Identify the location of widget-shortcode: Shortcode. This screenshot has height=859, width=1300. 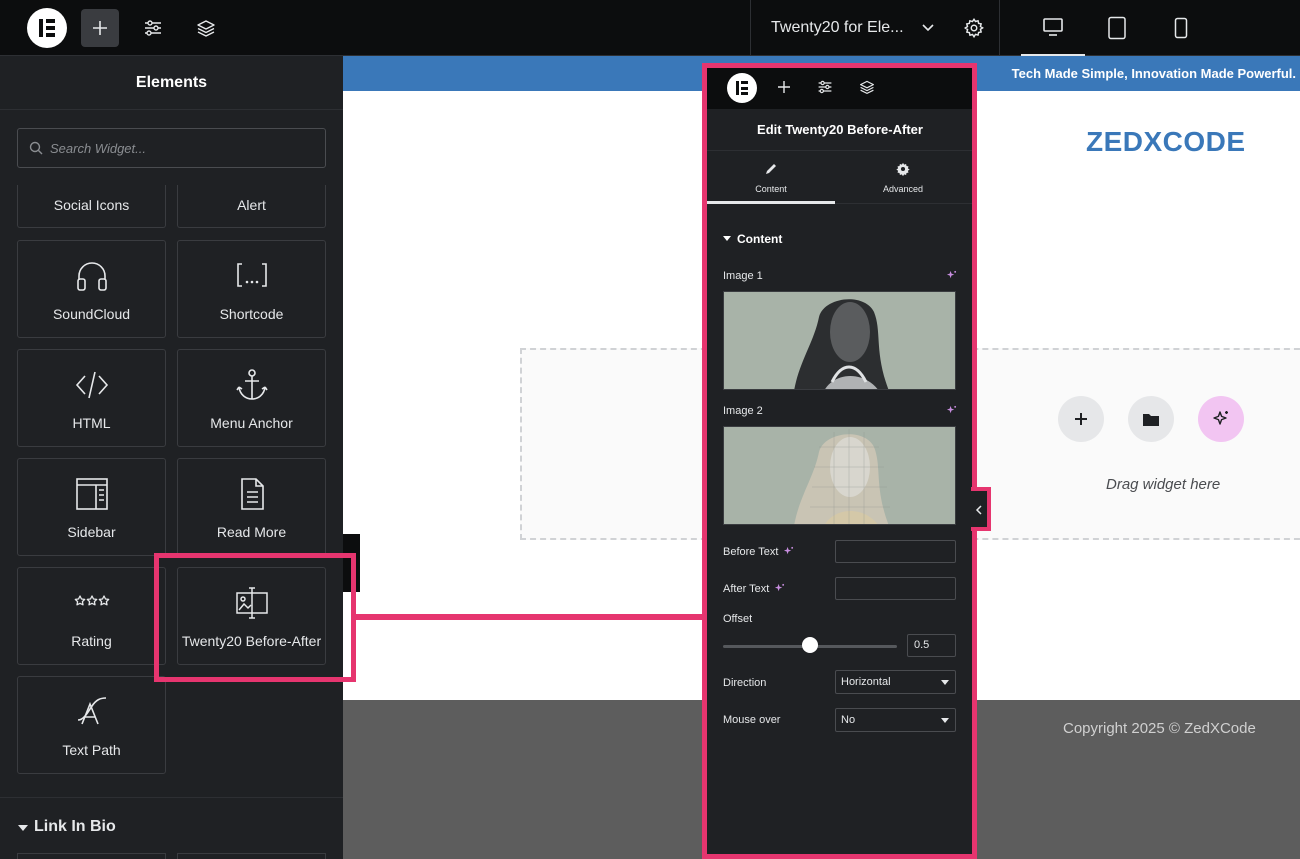
(251, 289).